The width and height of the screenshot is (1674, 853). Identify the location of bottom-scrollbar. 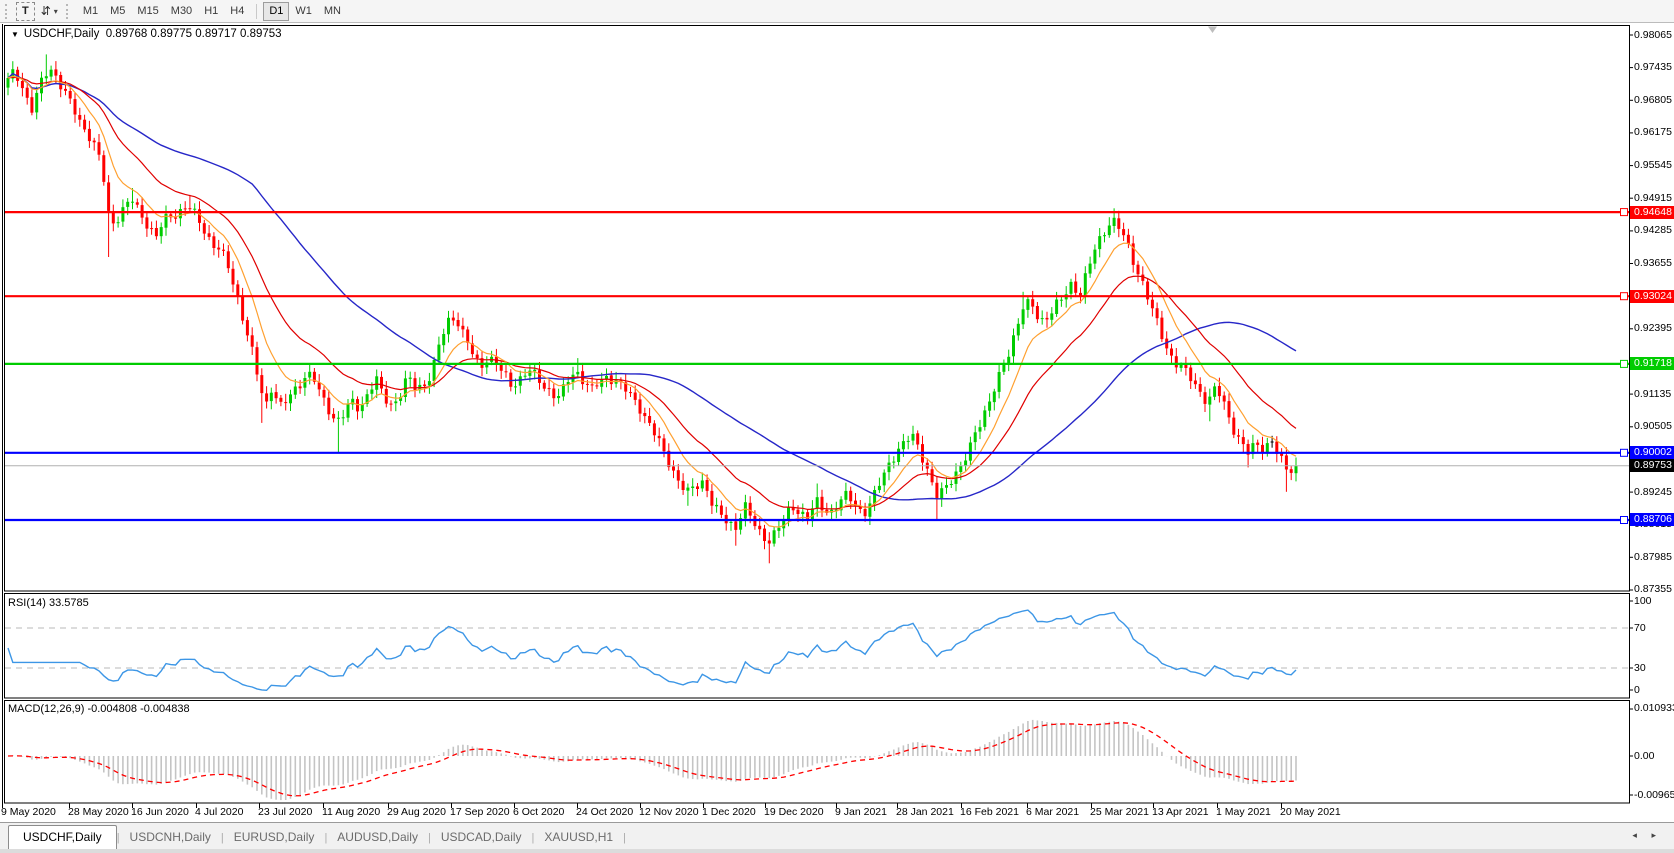
(837, 851).